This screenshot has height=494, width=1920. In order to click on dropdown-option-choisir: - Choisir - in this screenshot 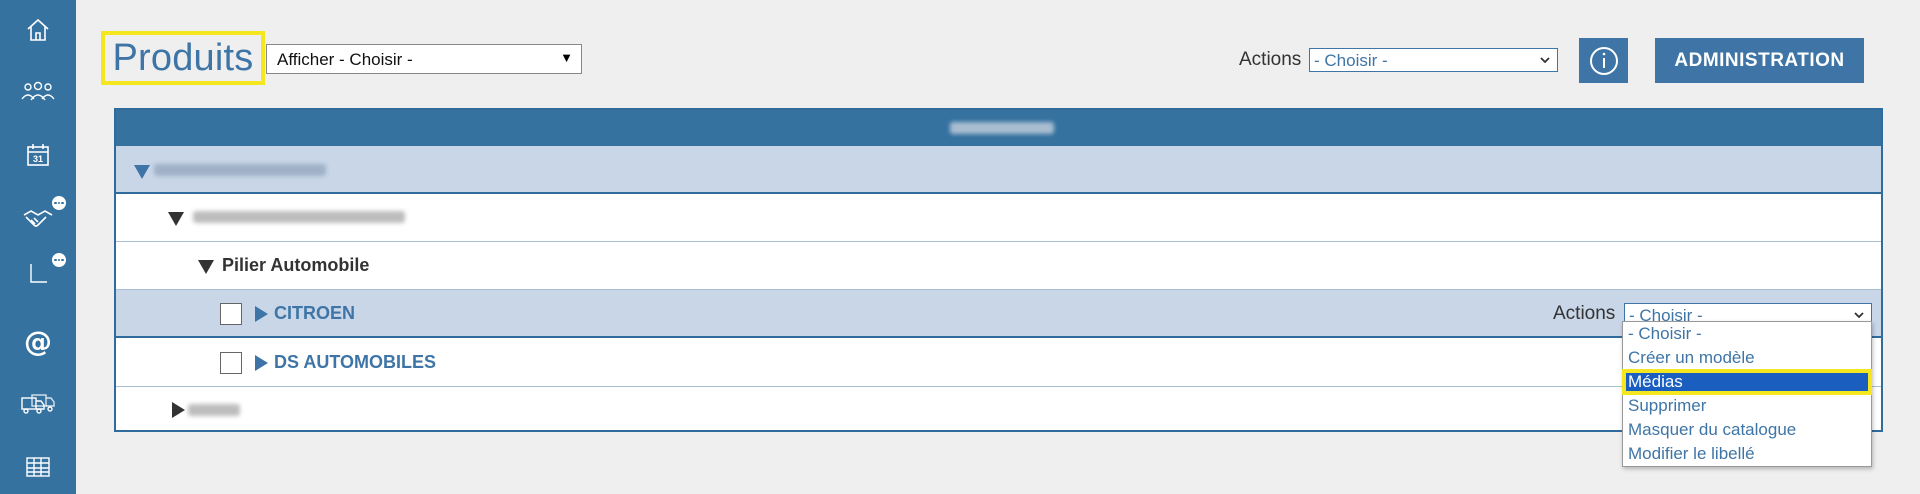, I will do `click(1747, 334)`.